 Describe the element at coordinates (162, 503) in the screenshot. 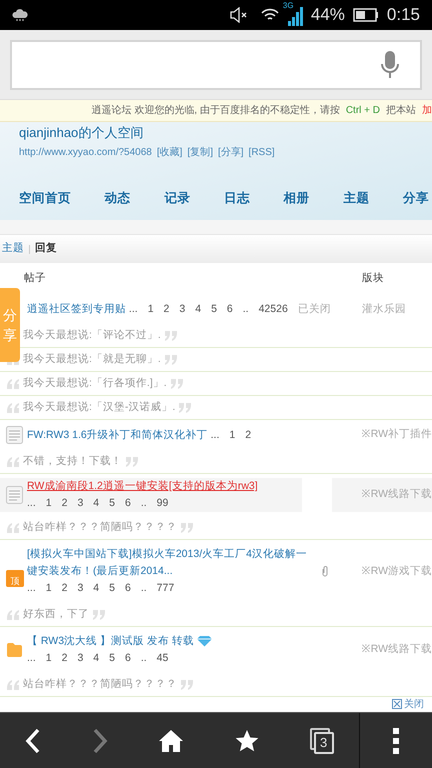

I see `page-link: 99` at that location.